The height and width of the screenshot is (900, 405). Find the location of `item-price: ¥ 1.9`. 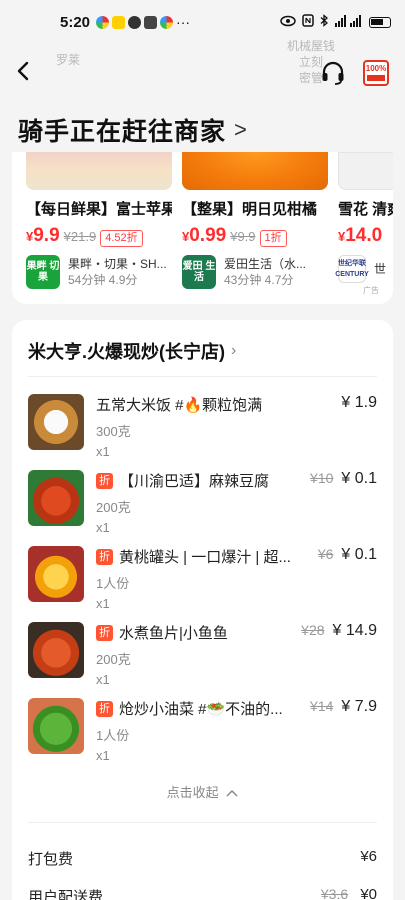

item-price: ¥ 1.9 is located at coordinates (359, 403).